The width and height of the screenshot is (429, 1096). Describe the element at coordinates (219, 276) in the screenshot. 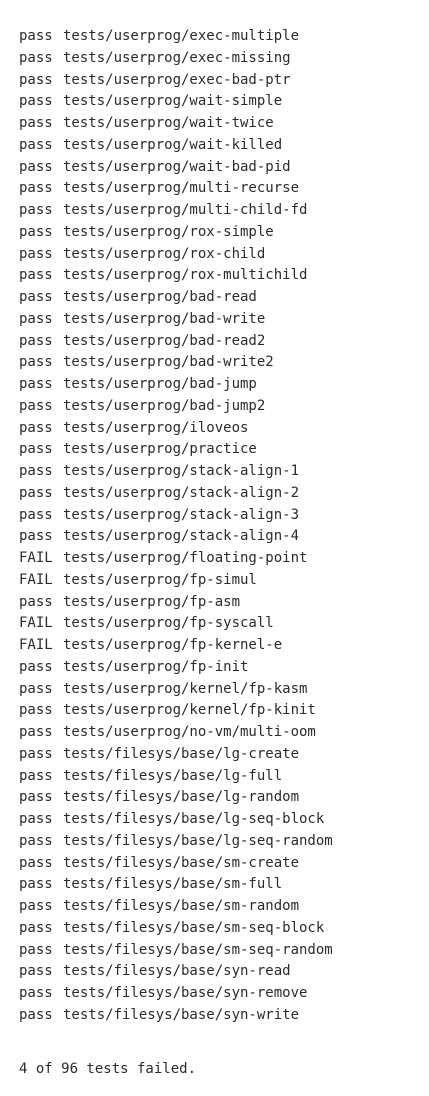

I see `test-result-line: pass tests/userprog/rox-multichild` at that location.